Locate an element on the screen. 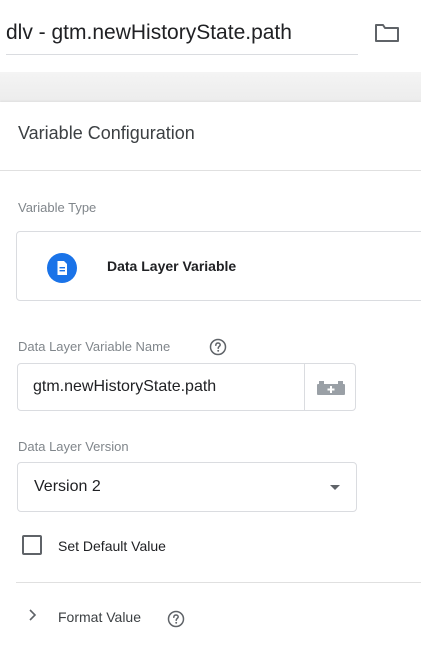  input-separator is located at coordinates (304, 387).